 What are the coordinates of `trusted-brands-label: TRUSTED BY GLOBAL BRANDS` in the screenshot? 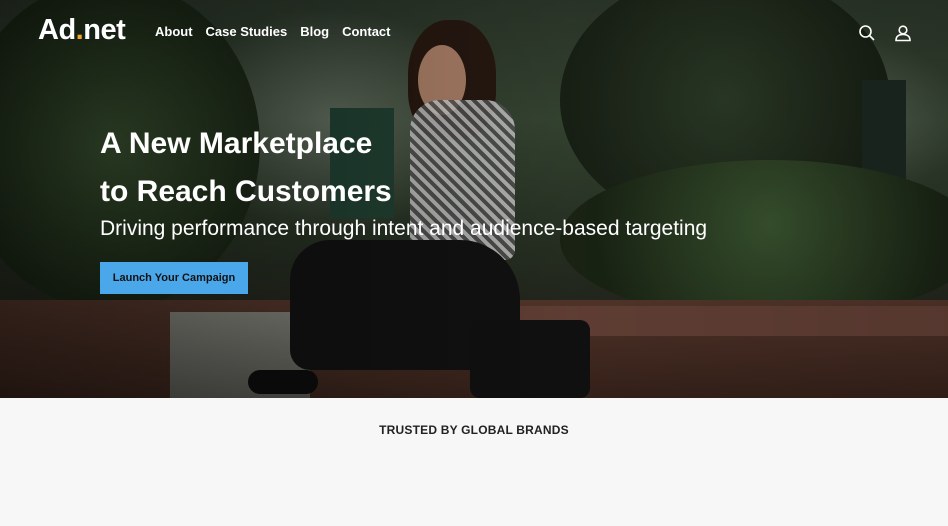 It's located at (474, 430).